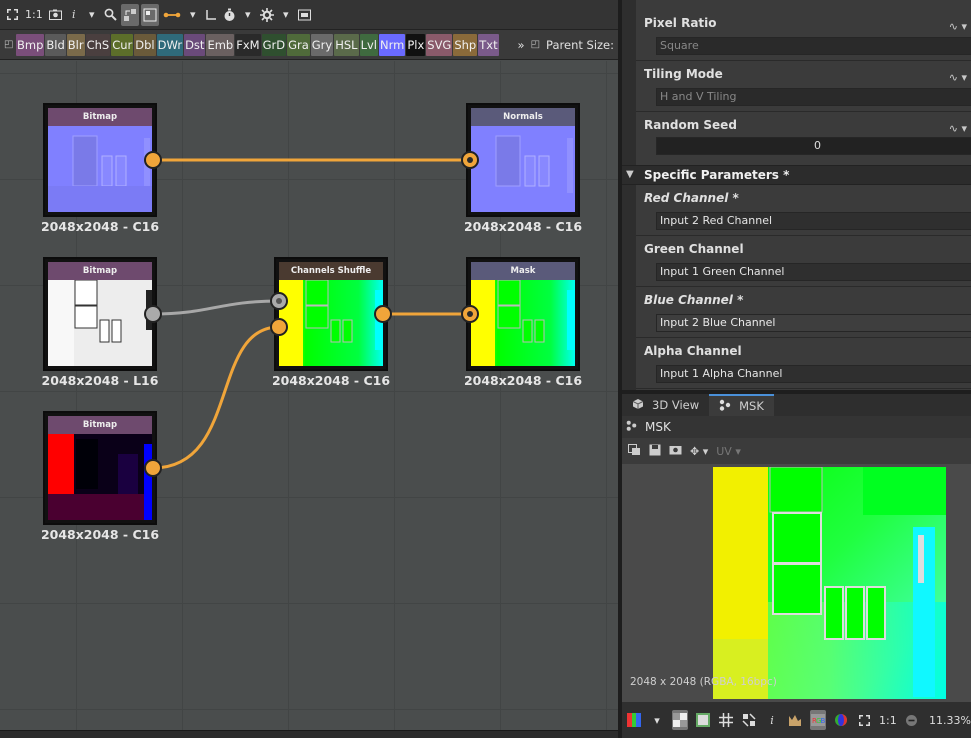 This screenshot has height=738, width=971. Describe the element at coordinates (841, 720) in the screenshot. I see `color-sphere-icon` at that location.